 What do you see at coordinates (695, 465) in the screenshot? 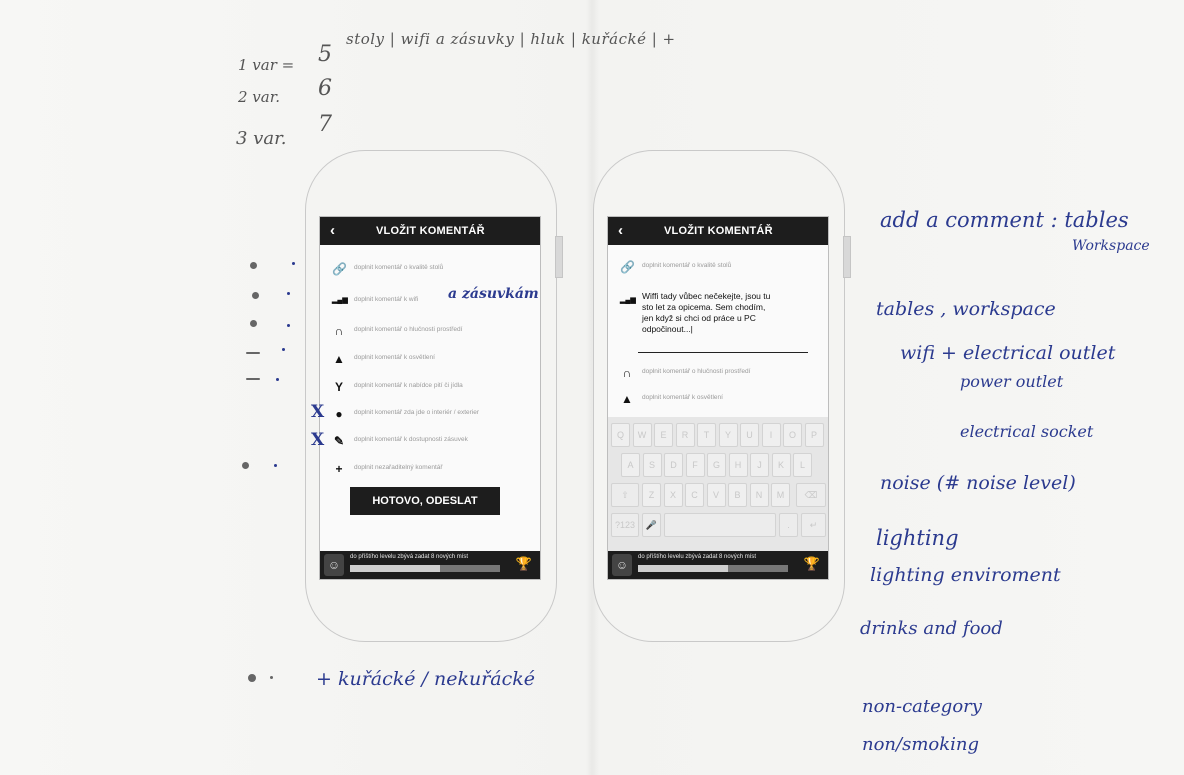
I see `key: F` at bounding box center [695, 465].